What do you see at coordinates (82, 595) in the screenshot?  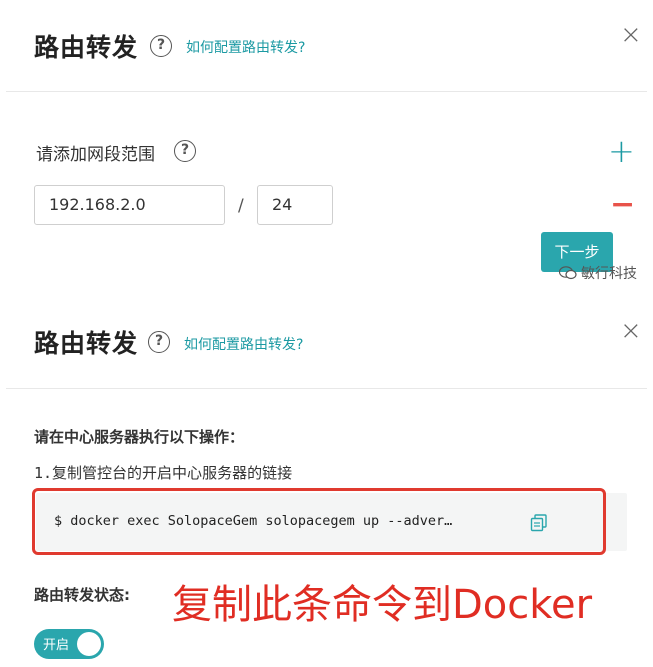 I see `status-label: 路由转发状态:` at bounding box center [82, 595].